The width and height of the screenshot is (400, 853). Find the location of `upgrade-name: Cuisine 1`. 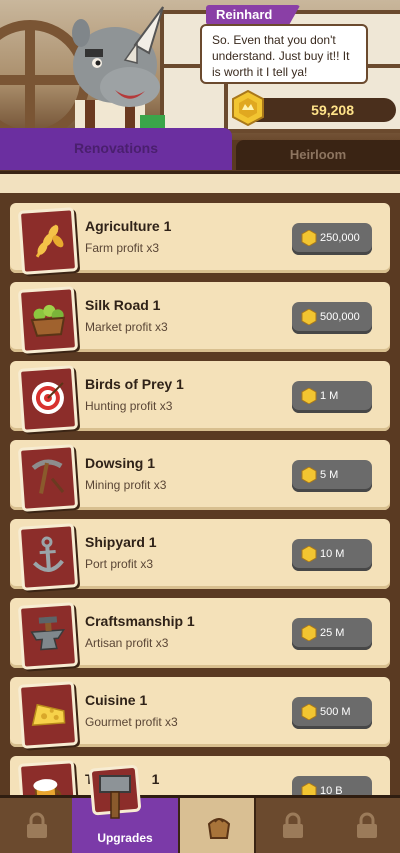

upgrade-name: Cuisine 1 is located at coordinates (116, 700).